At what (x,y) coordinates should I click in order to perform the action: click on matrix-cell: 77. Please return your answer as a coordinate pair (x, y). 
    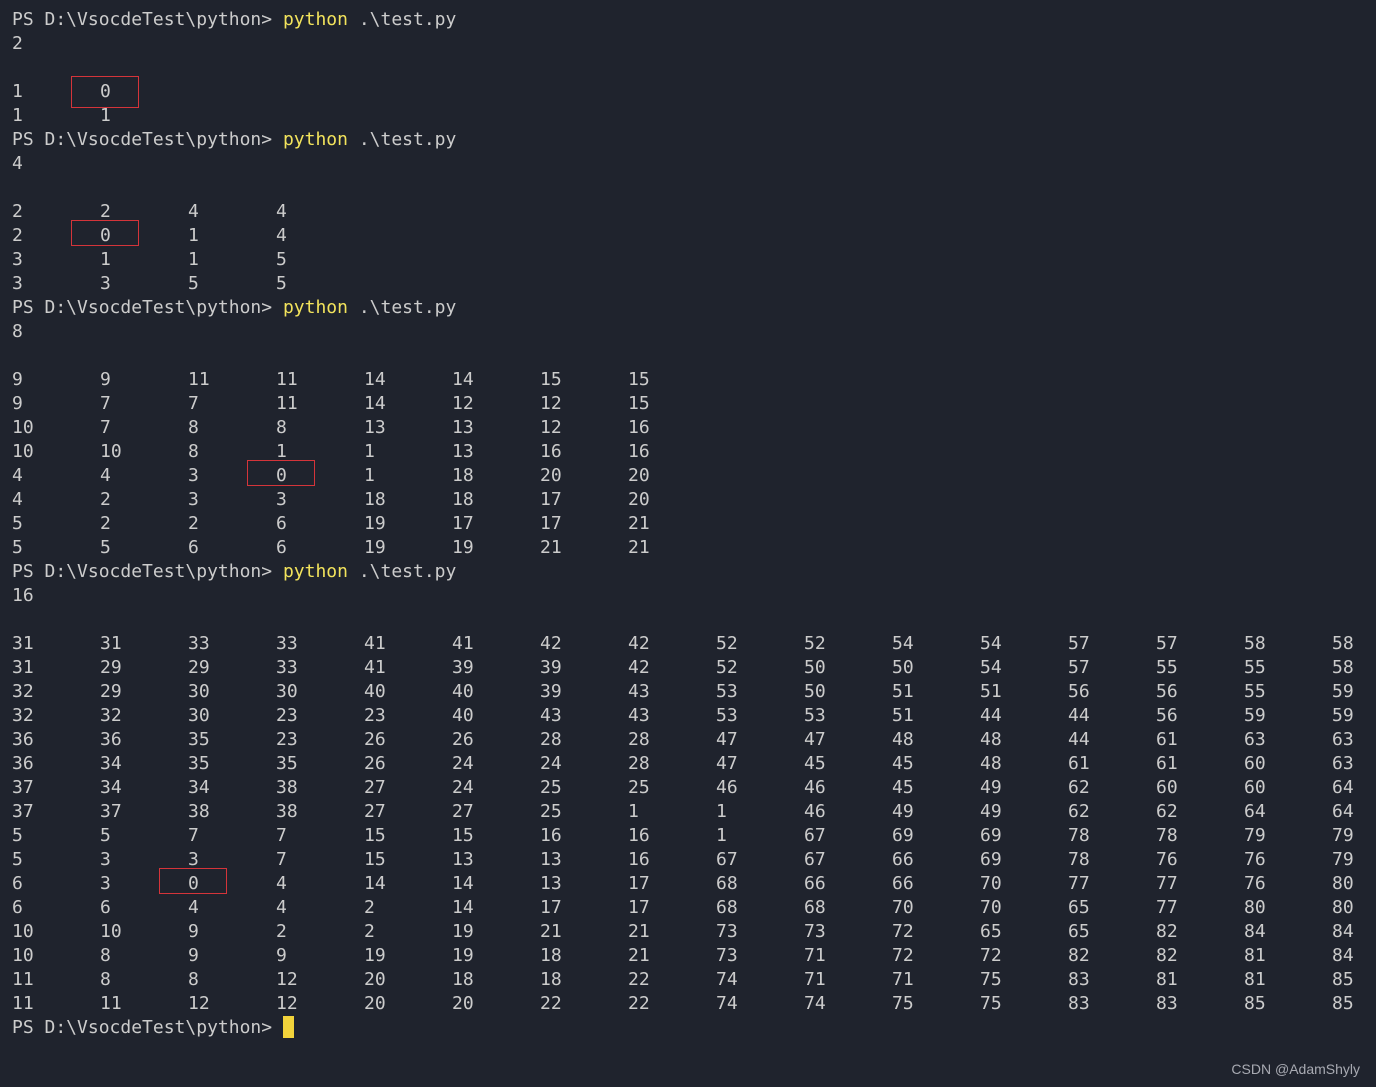
    Looking at the image, I should click on (1167, 907).